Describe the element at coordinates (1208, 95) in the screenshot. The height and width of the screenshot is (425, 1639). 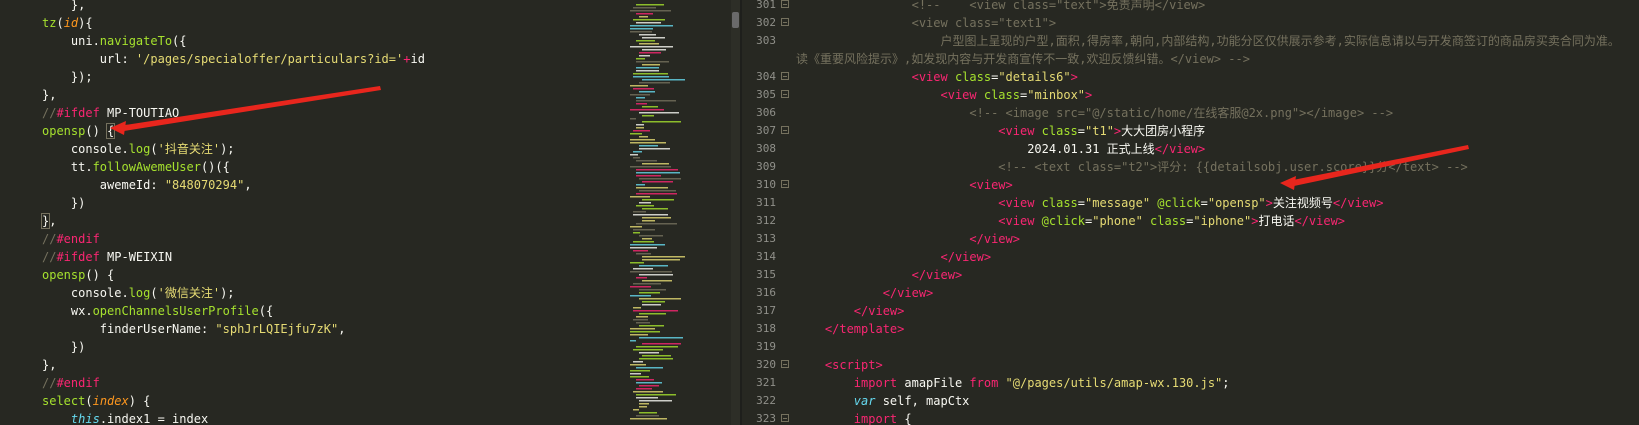
I see `code-line: <view class="minbox">` at that location.